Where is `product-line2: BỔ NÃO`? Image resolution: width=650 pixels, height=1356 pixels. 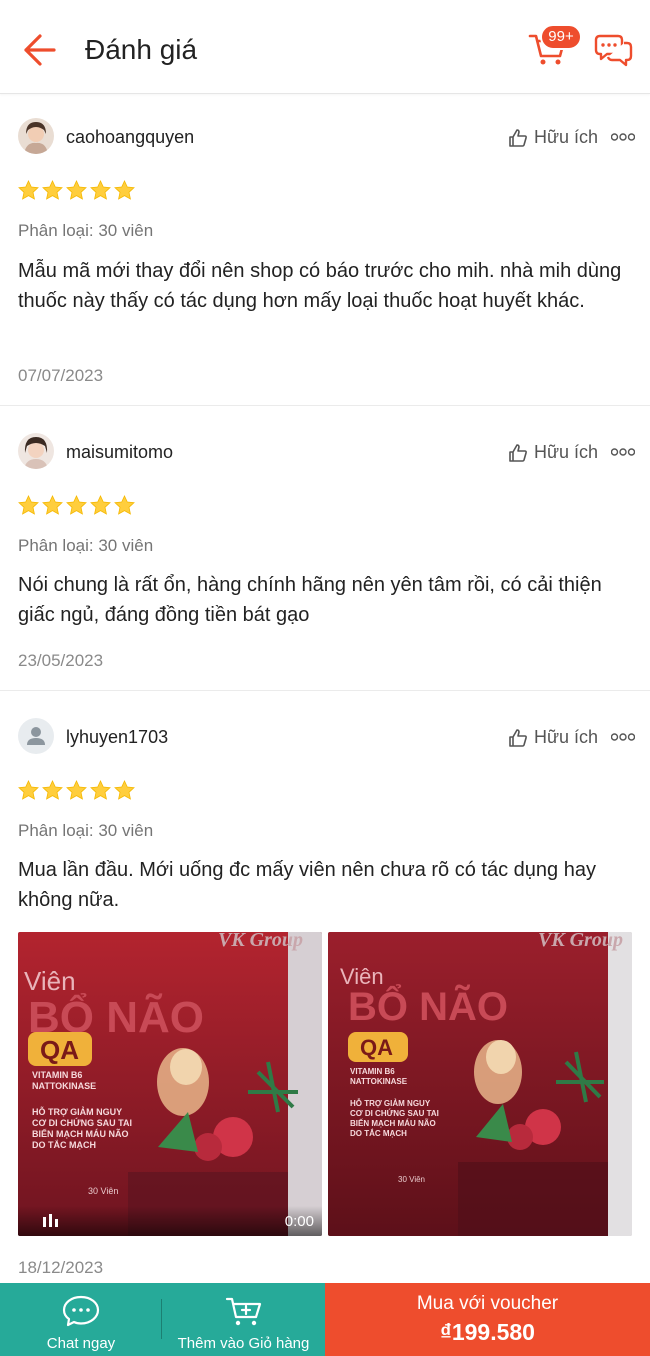 product-line2: BỔ NÃO is located at coordinates (428, 1005).